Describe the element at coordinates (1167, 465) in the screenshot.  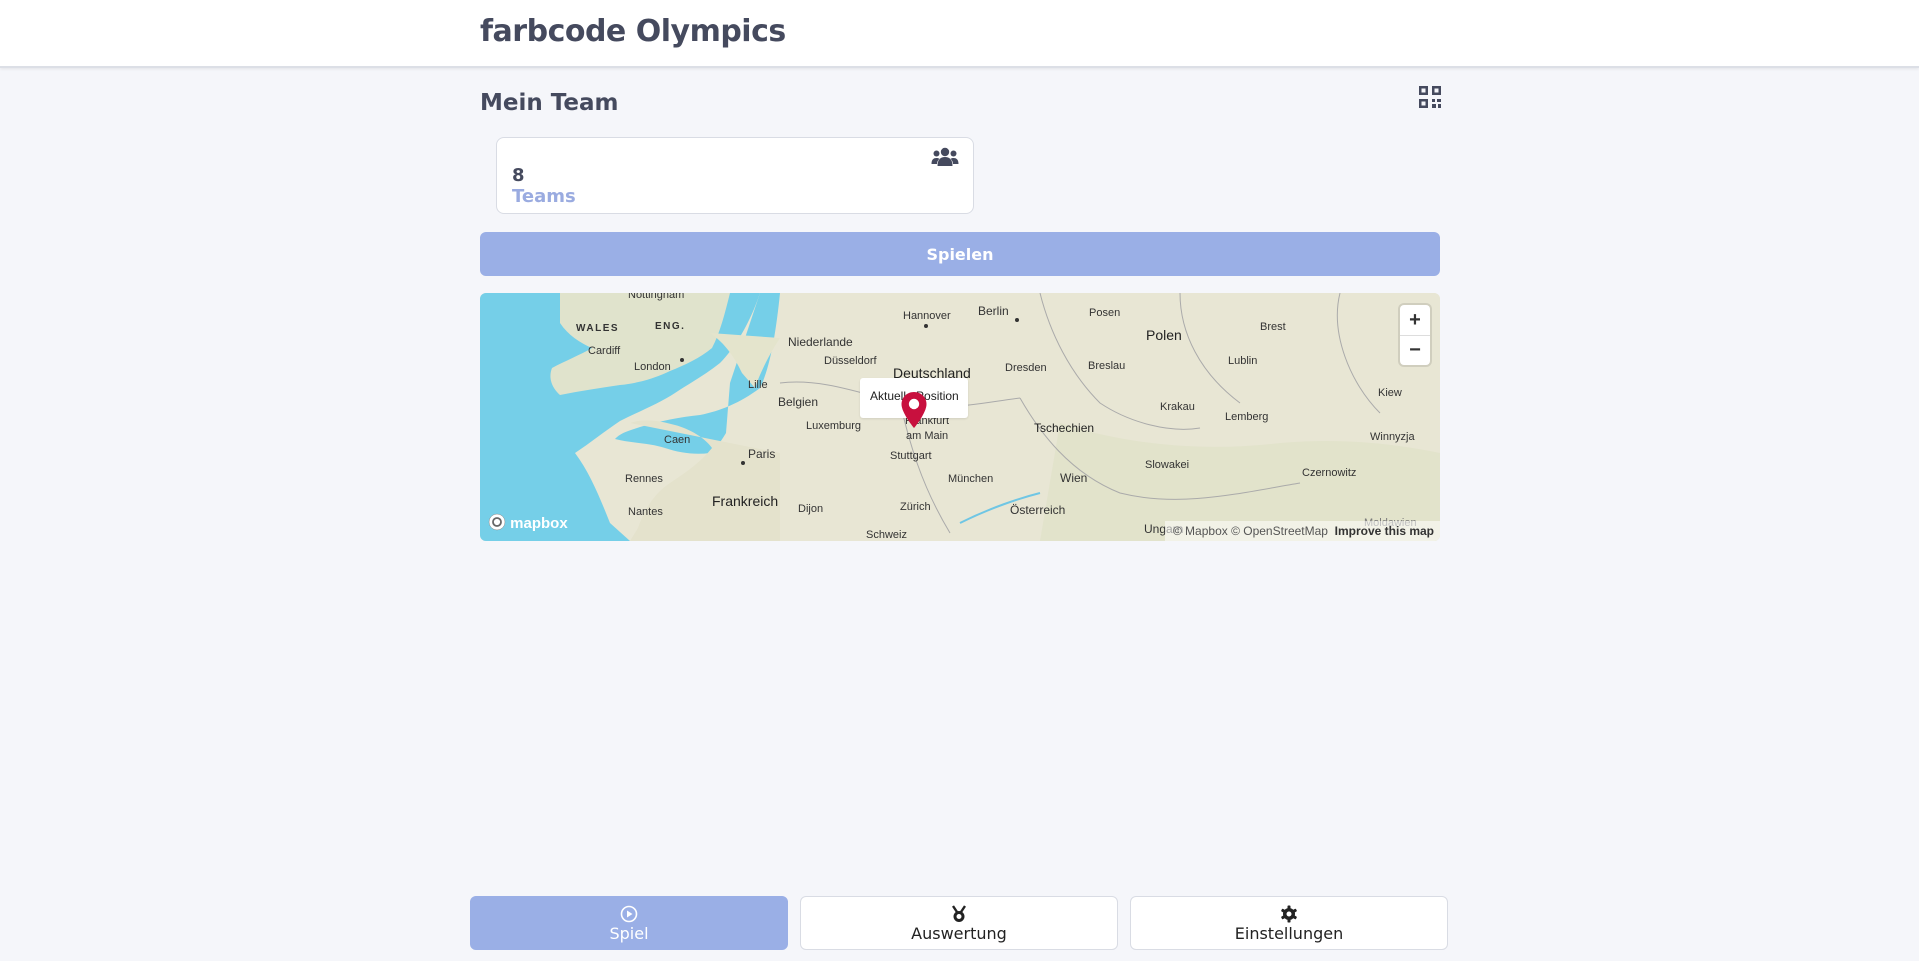
I see `place-label: Slowakei` at that location.